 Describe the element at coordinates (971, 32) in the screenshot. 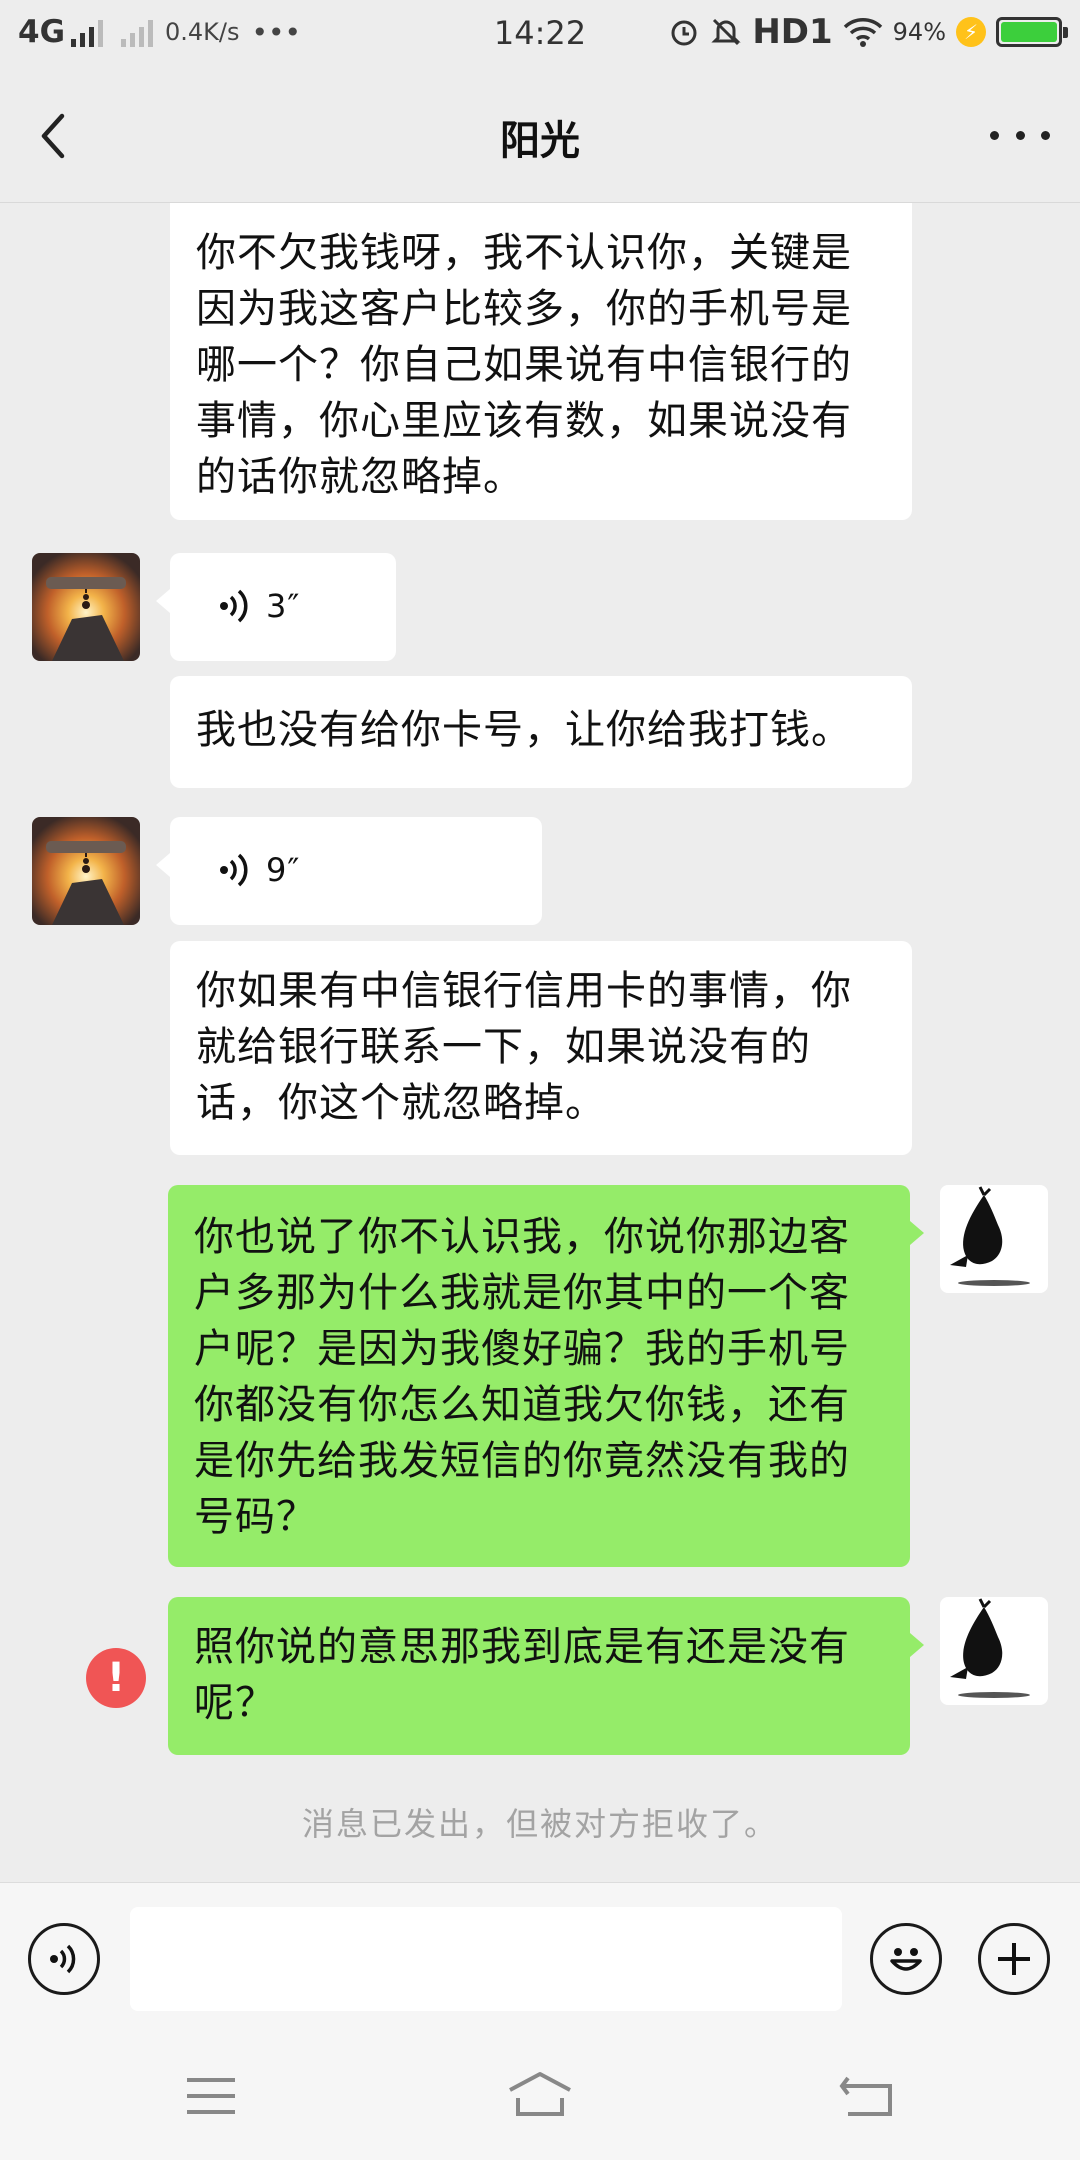

I see `charging-icon: ⚡` at that location.